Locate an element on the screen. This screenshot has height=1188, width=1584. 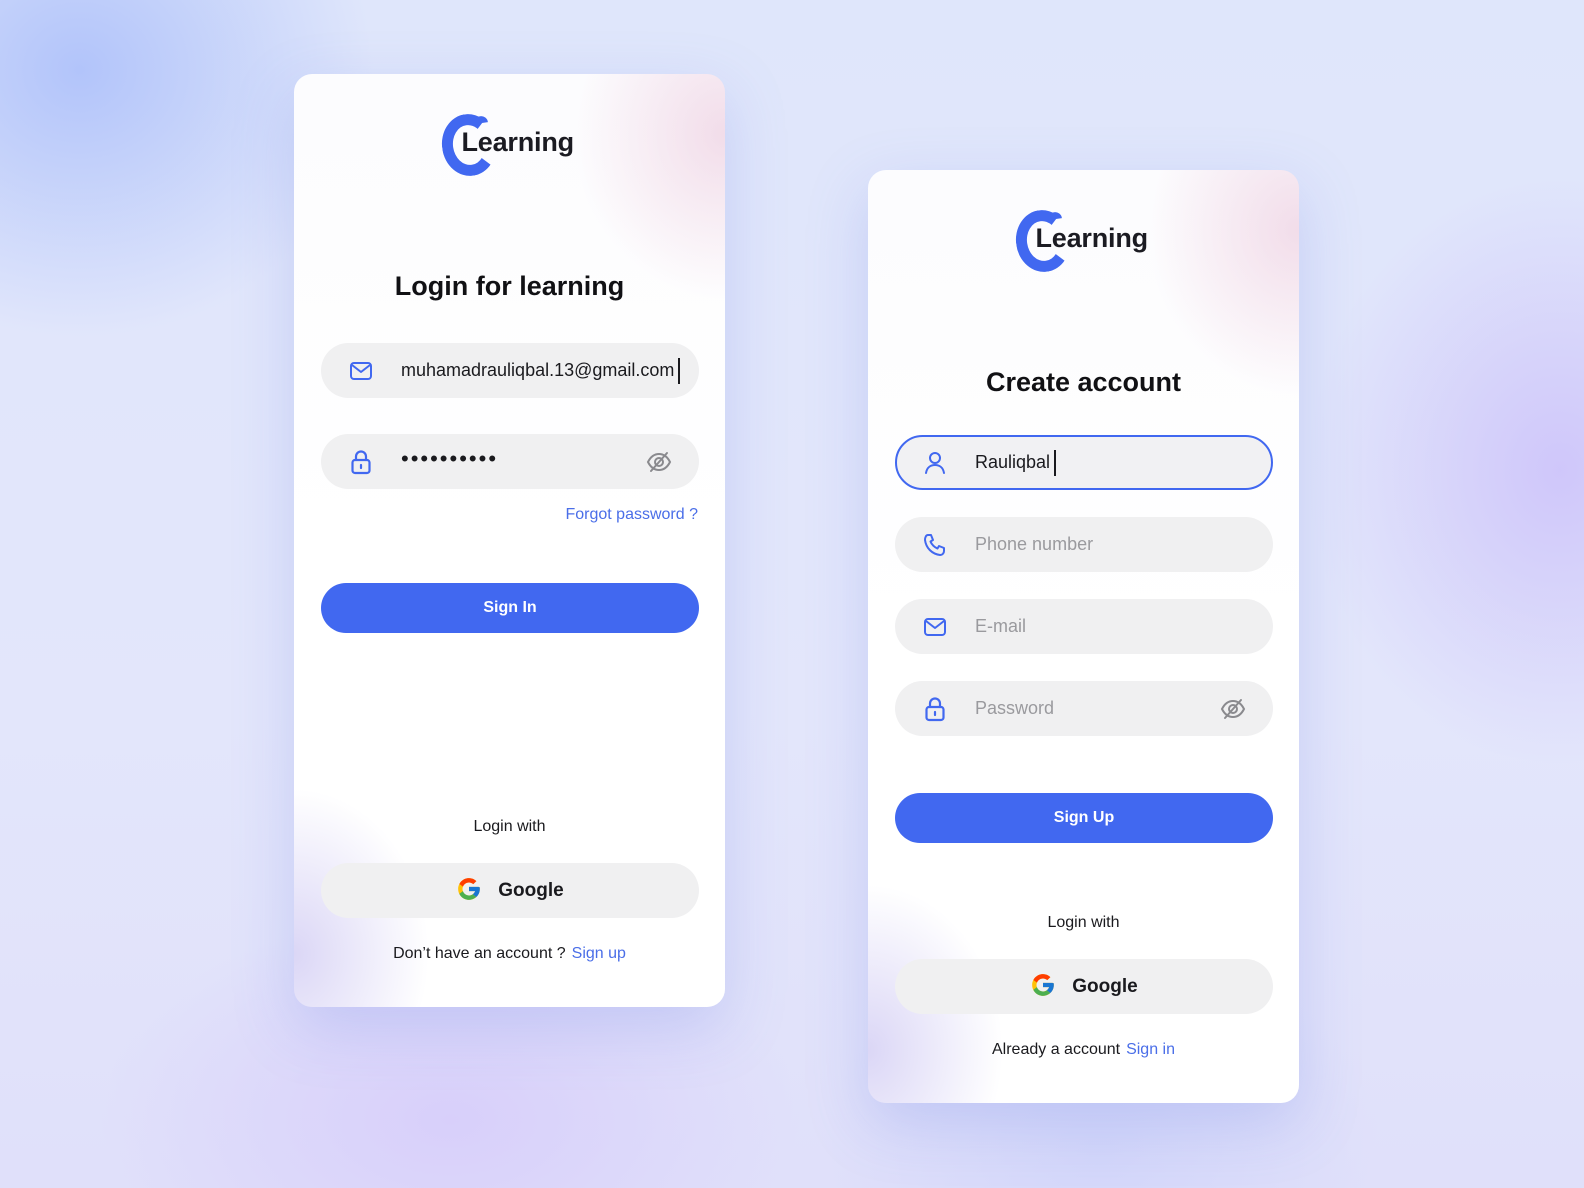
signup-prompt-text: Don’t have an account ? is located at coordinates (479, 953).